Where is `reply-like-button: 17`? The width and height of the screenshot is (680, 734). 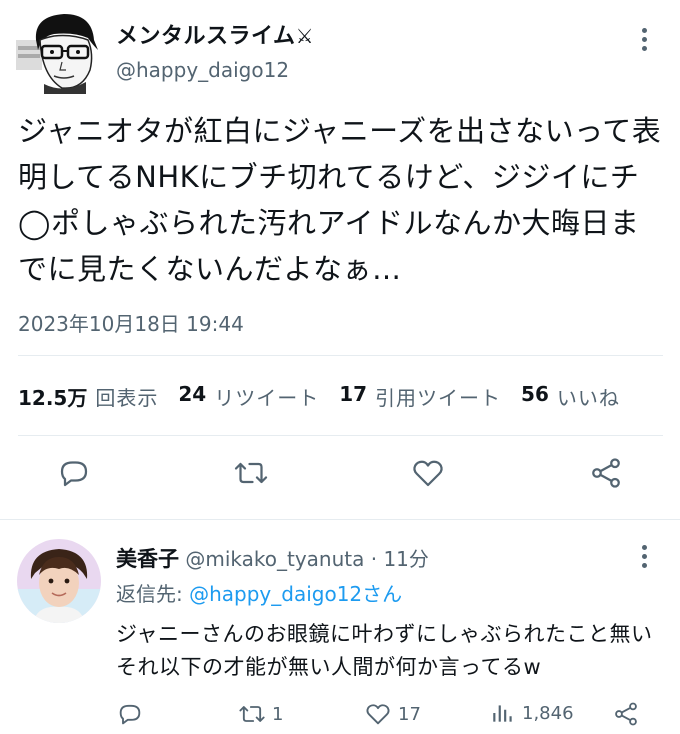 reply-like-button: 17 is located at coordinates (392, 714).